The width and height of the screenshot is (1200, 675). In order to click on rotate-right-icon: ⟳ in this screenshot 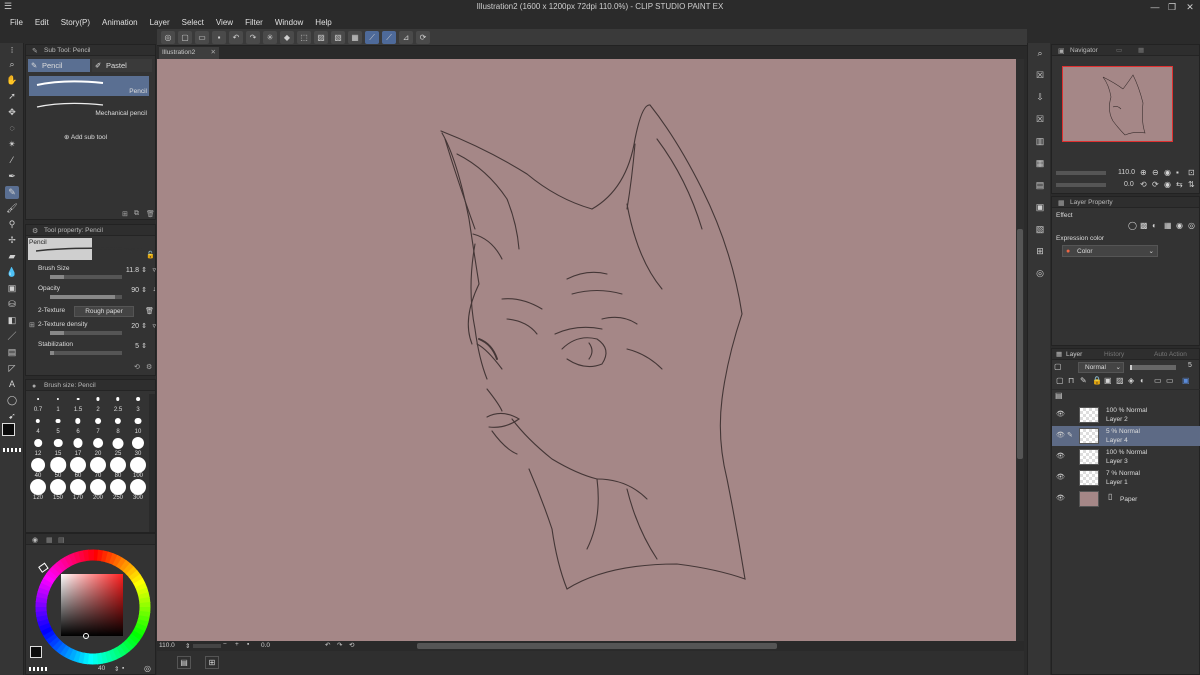, I will do `click(1155, 184)`.